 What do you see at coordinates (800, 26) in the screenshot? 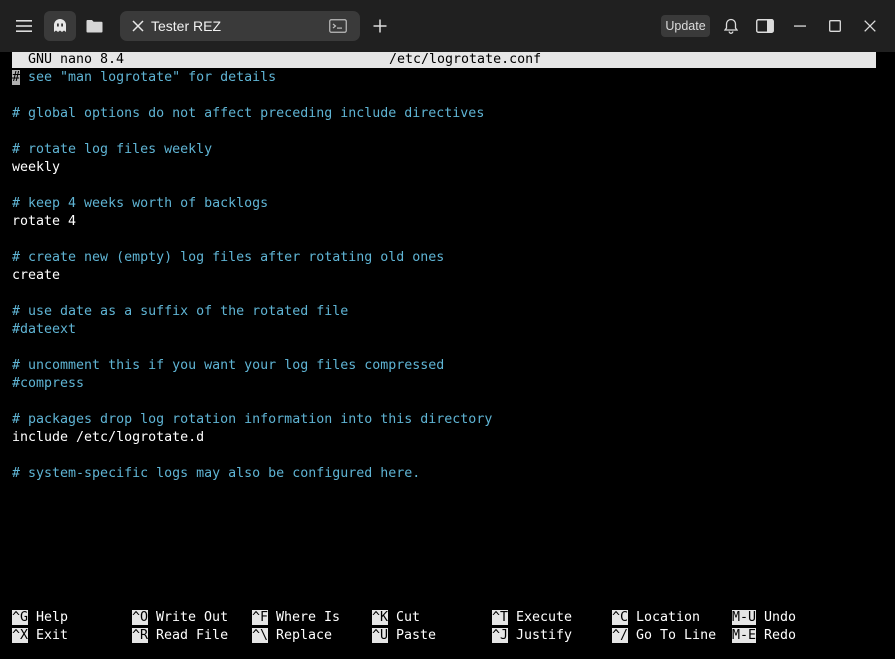
I see `minimize-icon` at bounding box center [800, 26].